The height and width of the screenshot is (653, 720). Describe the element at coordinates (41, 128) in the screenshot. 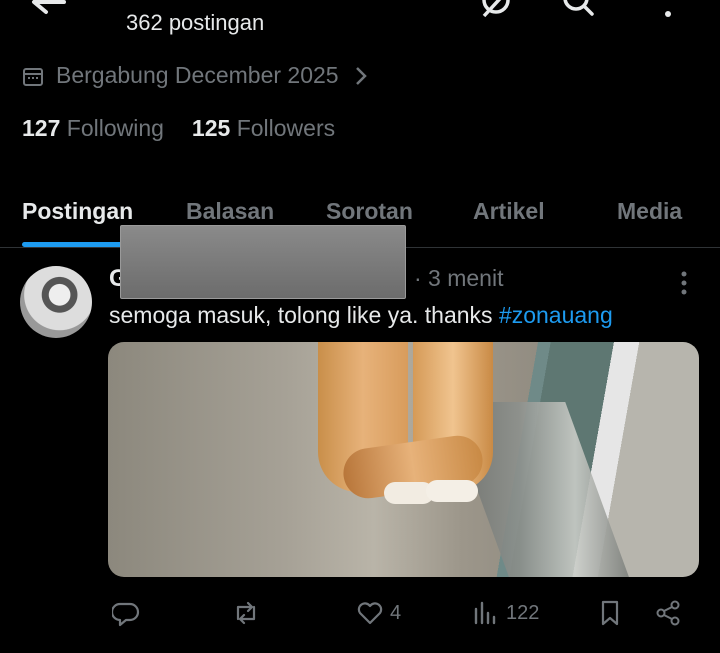

I see `following-count: 127` at that location.